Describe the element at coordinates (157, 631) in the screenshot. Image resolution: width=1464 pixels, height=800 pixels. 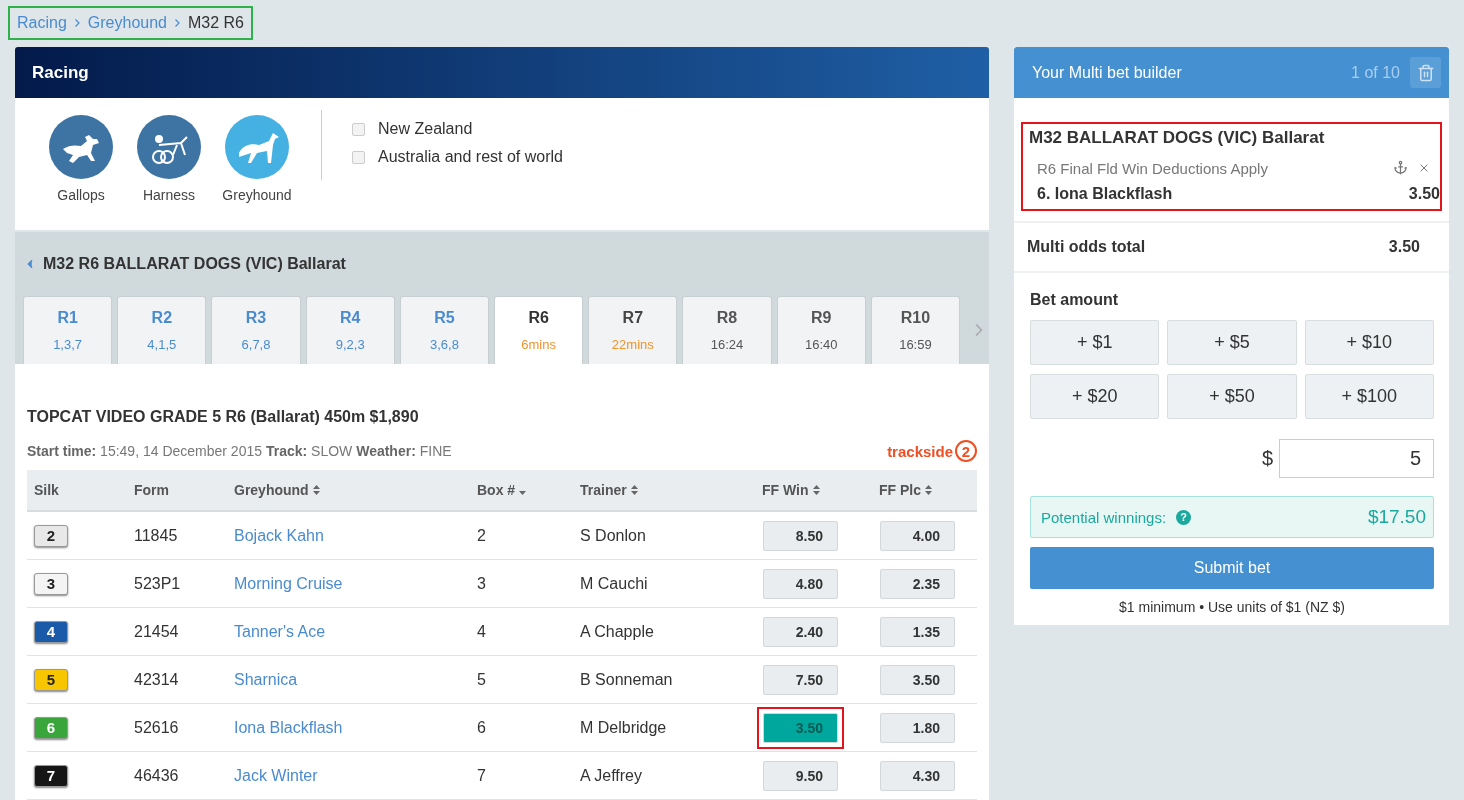
I see `table-cell-text: 21454` at that location.